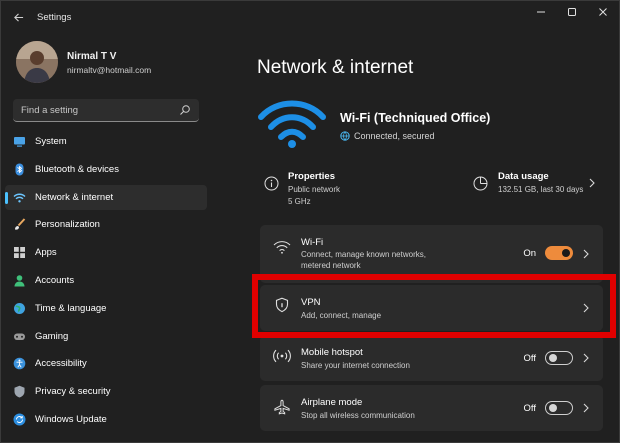 Image resolution: width=620 pixels, height=443 pixels. Describe the element at coordinates (530, 408) in the screenshot. I see `airplane-toggle-label: Off` at that location.